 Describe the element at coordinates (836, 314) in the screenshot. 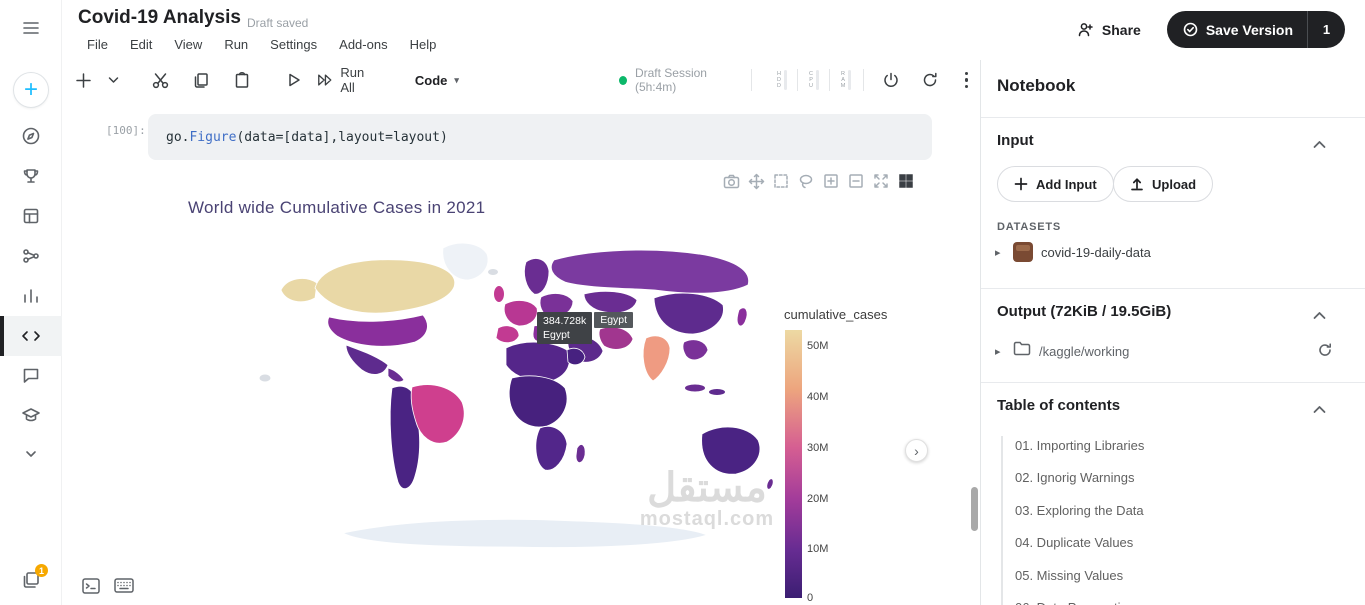

I see `colorbar-title: cumulative_cases` at that location.